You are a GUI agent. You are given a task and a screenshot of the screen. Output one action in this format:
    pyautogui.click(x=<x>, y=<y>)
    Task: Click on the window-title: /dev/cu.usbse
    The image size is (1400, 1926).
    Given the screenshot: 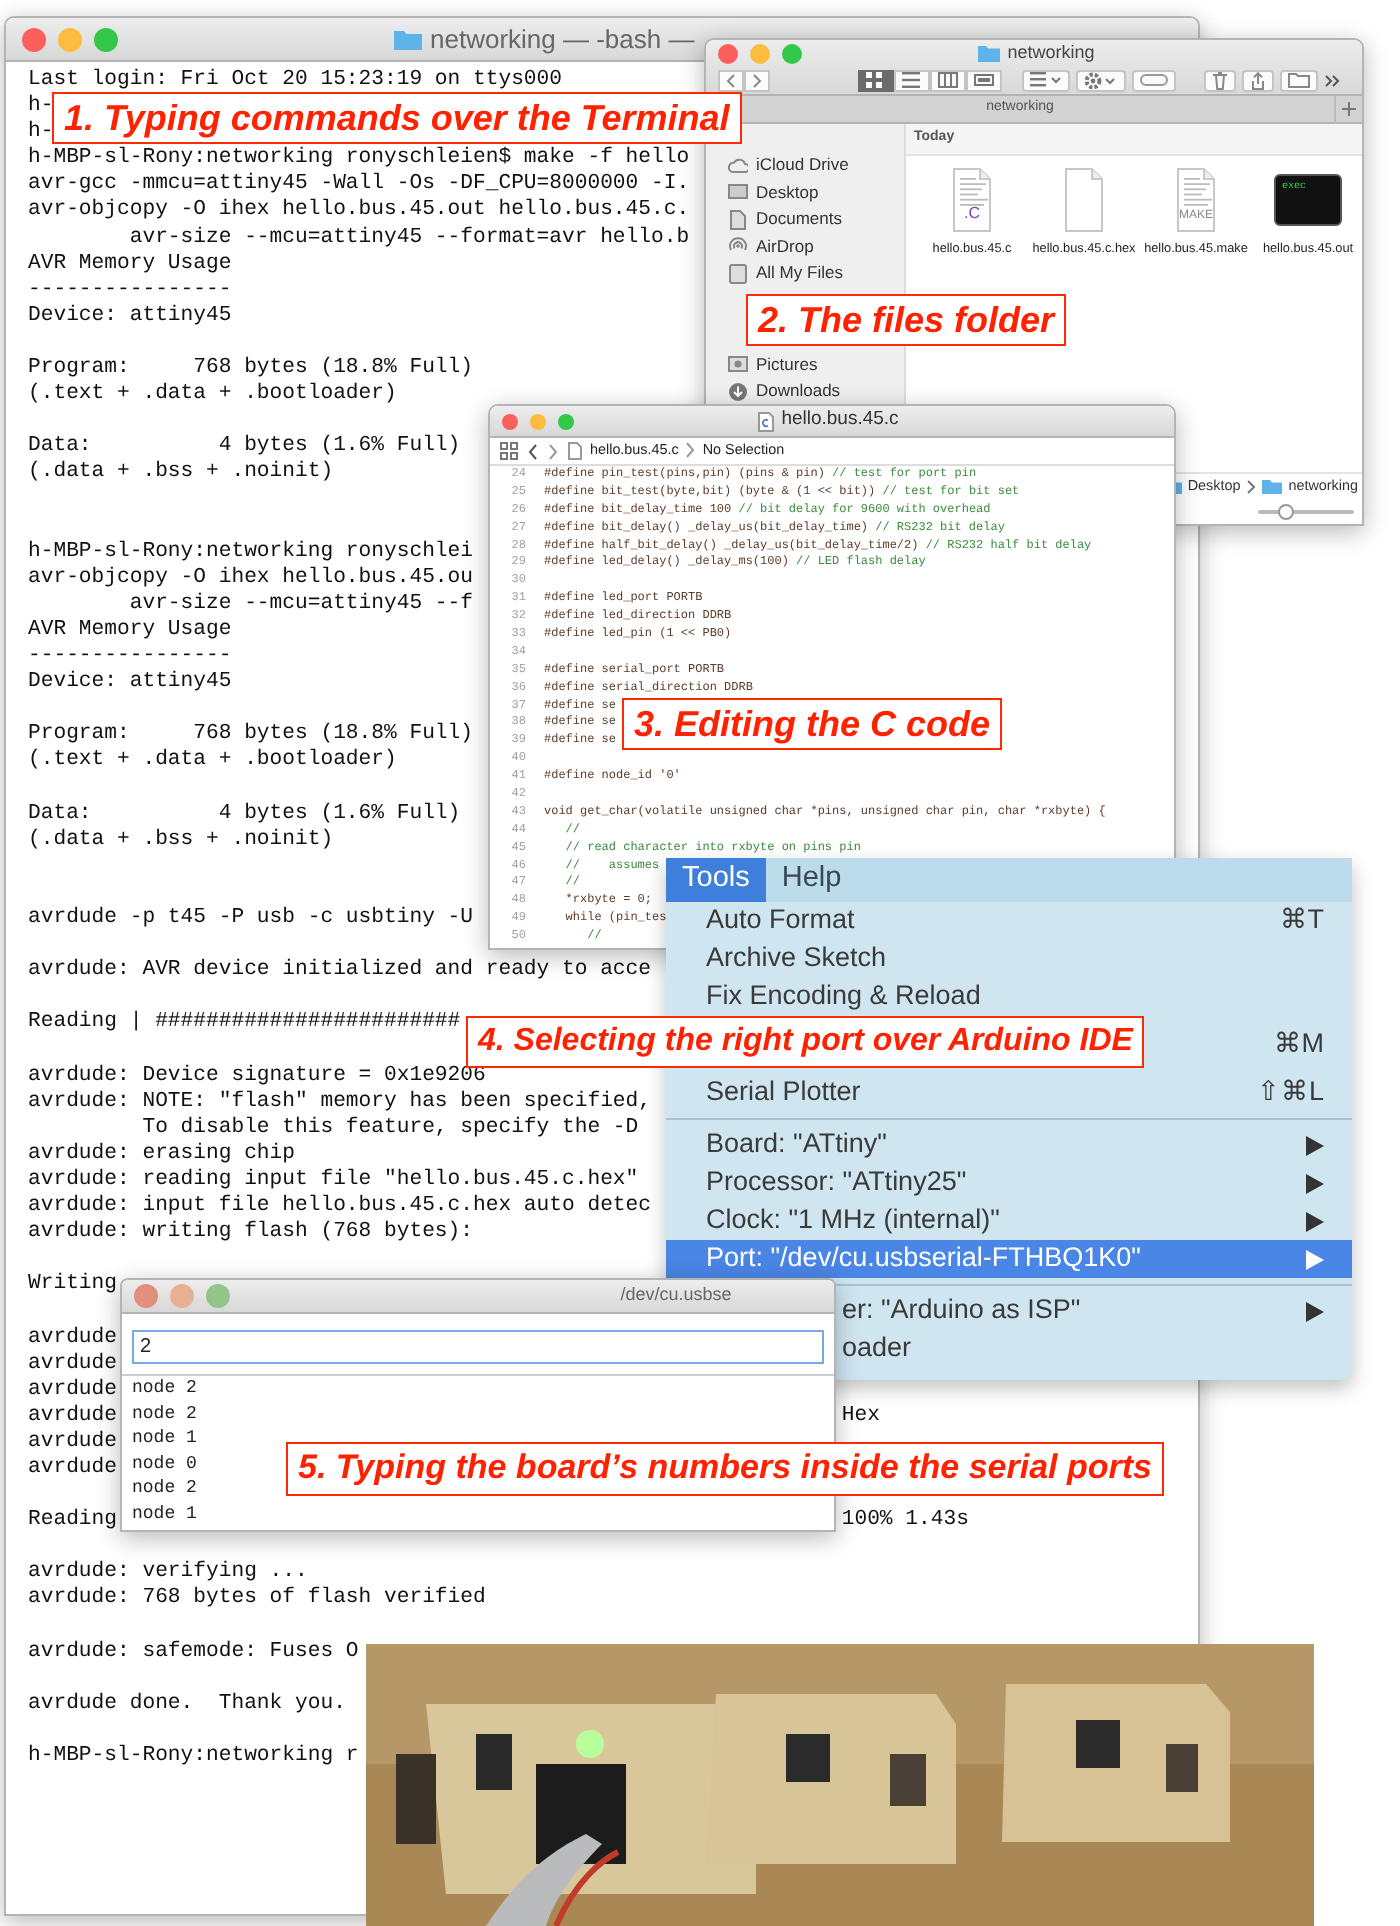 What is the action you would take?
    pyautogui.click(x=676, y=1295)
    